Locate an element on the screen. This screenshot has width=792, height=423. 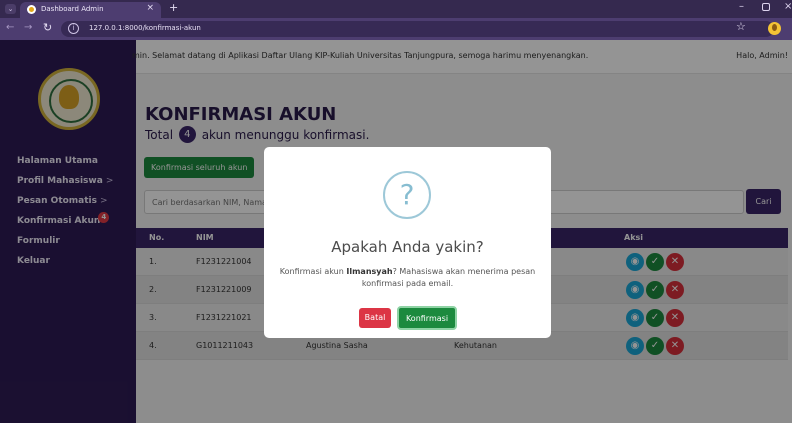
confirm-button: Konfirmasi is located at coordinates (427, 318).